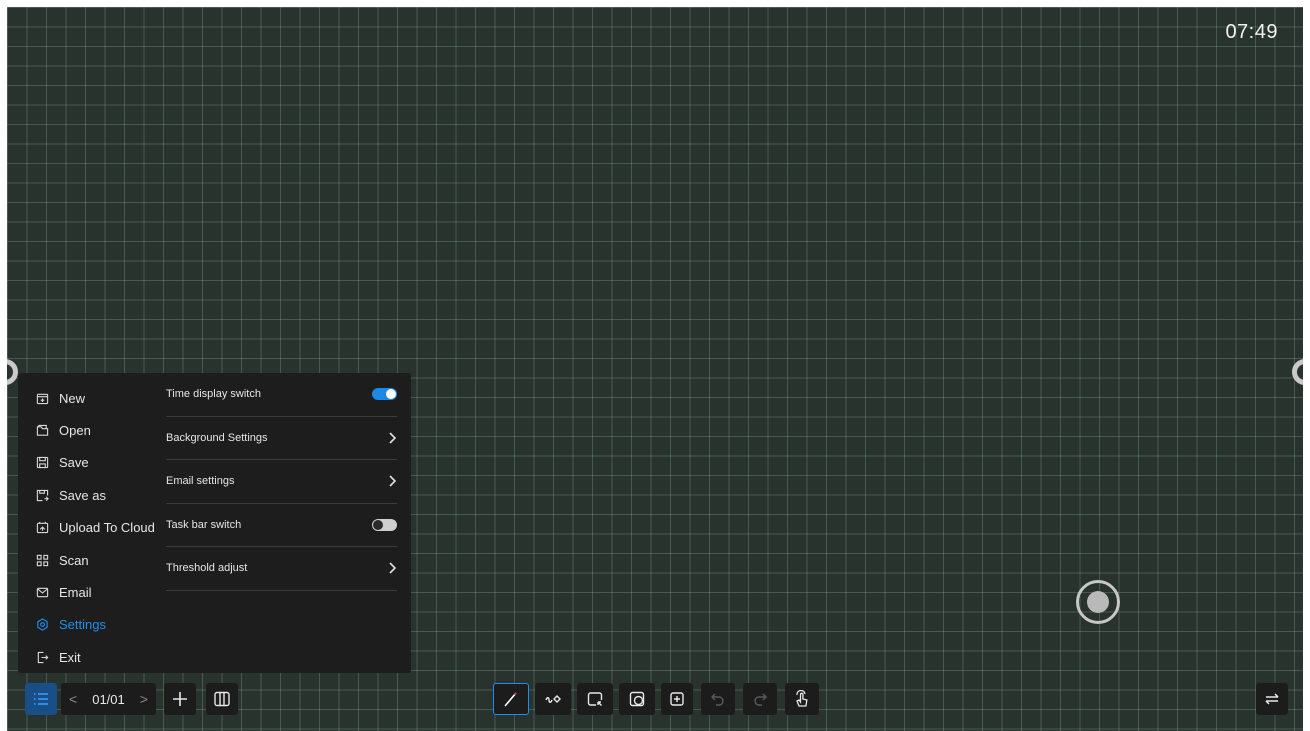 The height and width of the screenshot is (731, 1310). Describe the element at coordinates (144, 699) in the screenshot. I see `next-page-button: >` at that location.